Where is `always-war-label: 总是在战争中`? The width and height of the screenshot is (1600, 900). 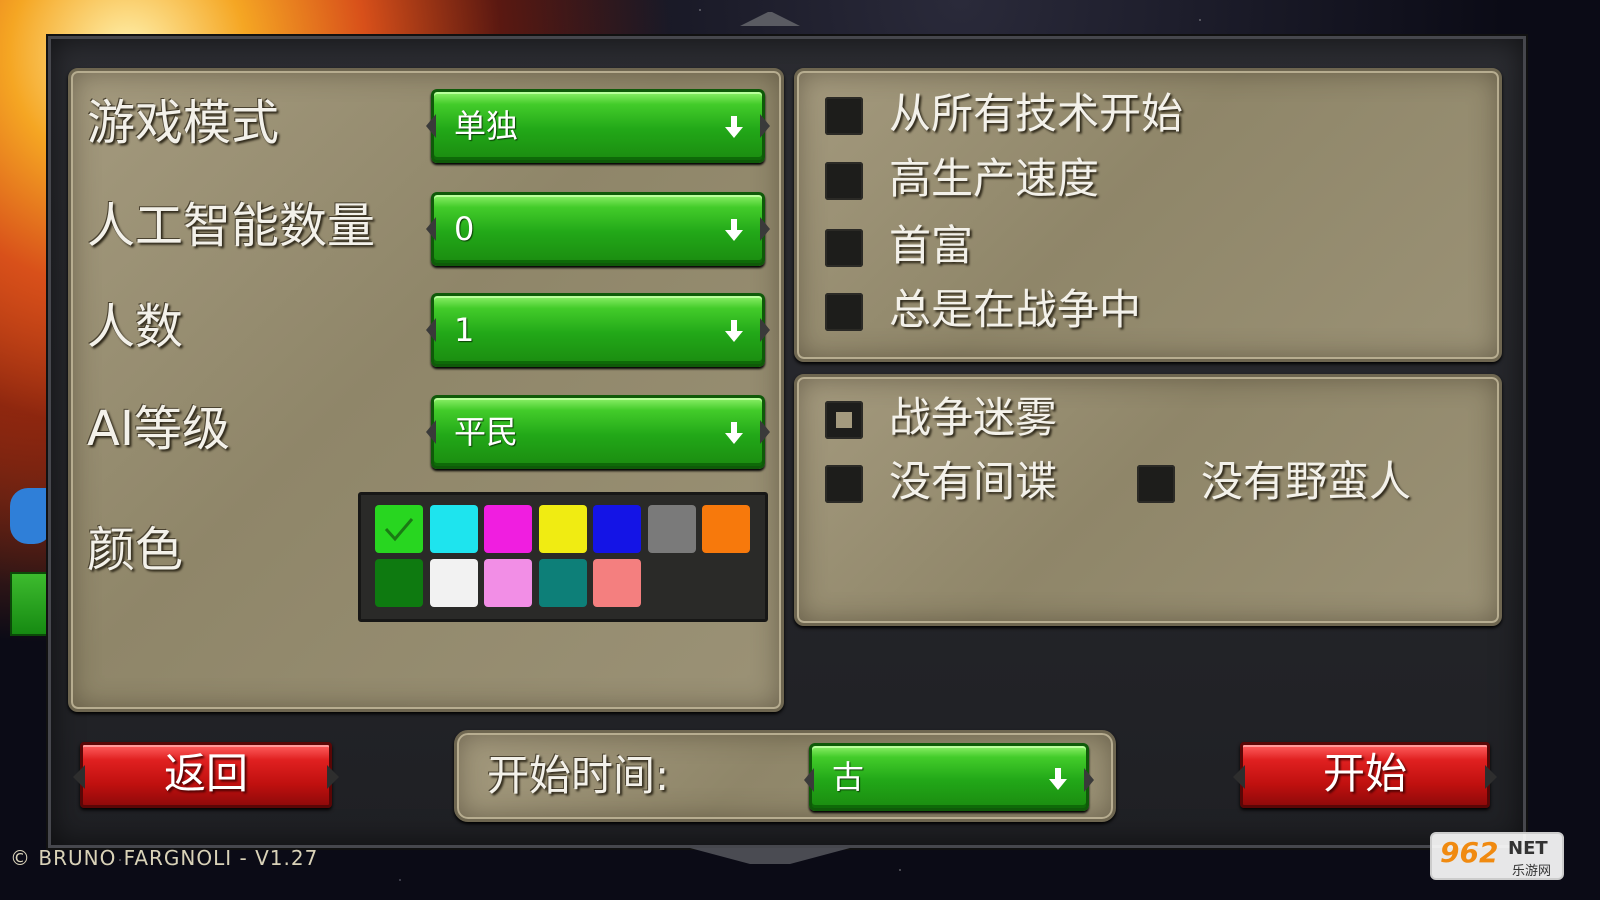 always-war-label: 总是在战争中 is located at coordinates (1015, 309).